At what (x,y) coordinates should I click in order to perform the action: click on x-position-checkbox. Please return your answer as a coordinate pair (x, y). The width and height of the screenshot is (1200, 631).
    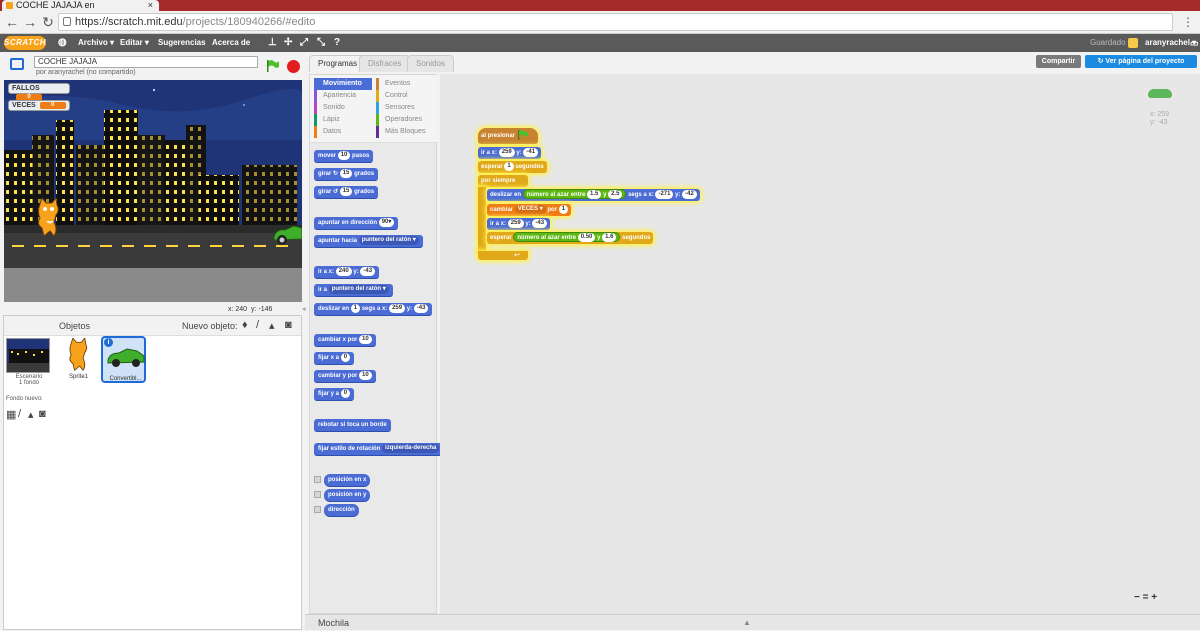
    Looking at the image, I should click on (317, 479).